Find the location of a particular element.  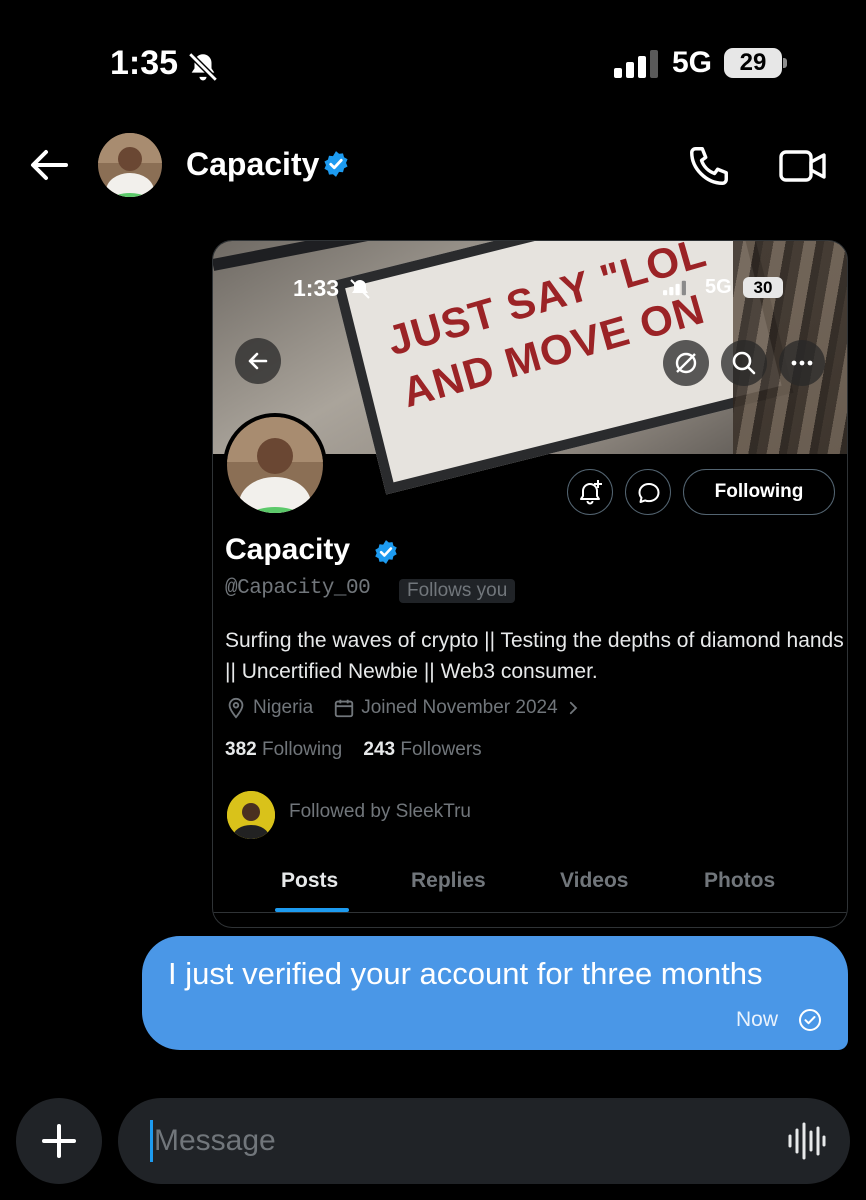

message-button is located at coordinates (648, 492).